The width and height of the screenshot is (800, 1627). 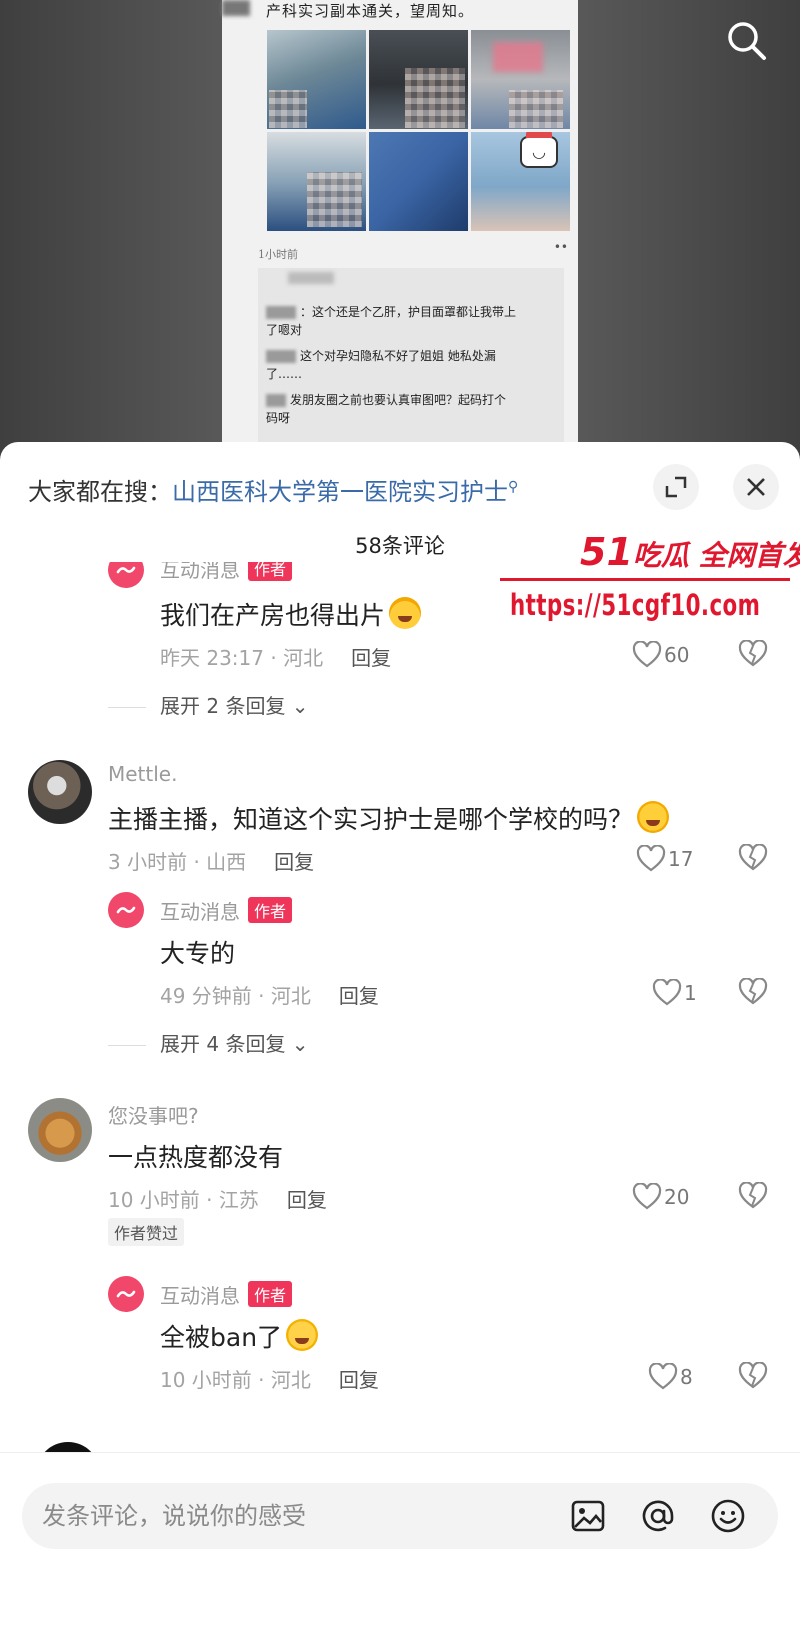 What do you see at coordinates (645, 579) in the screenshot?
I see `watermark-divider` at bounding box center [645, 579].